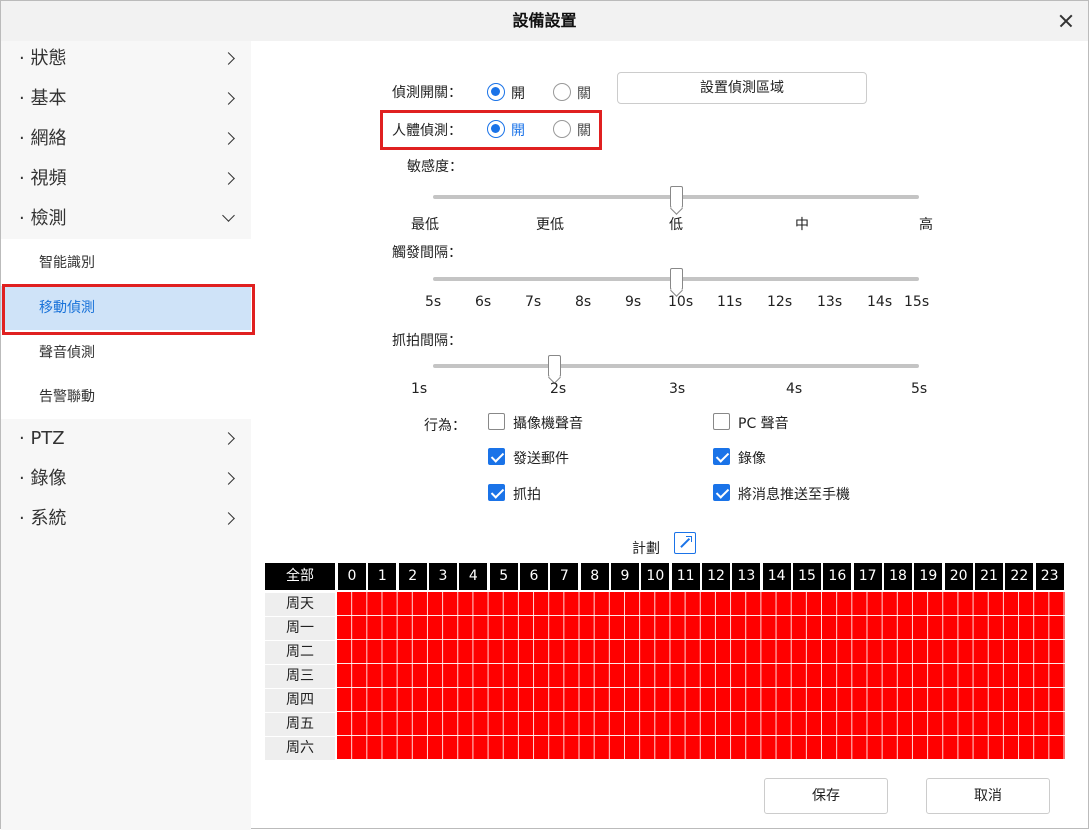  Describe the element at coordinates (1019, 576) in the screenshot. I see `hour-header-cell: 22` at that location.